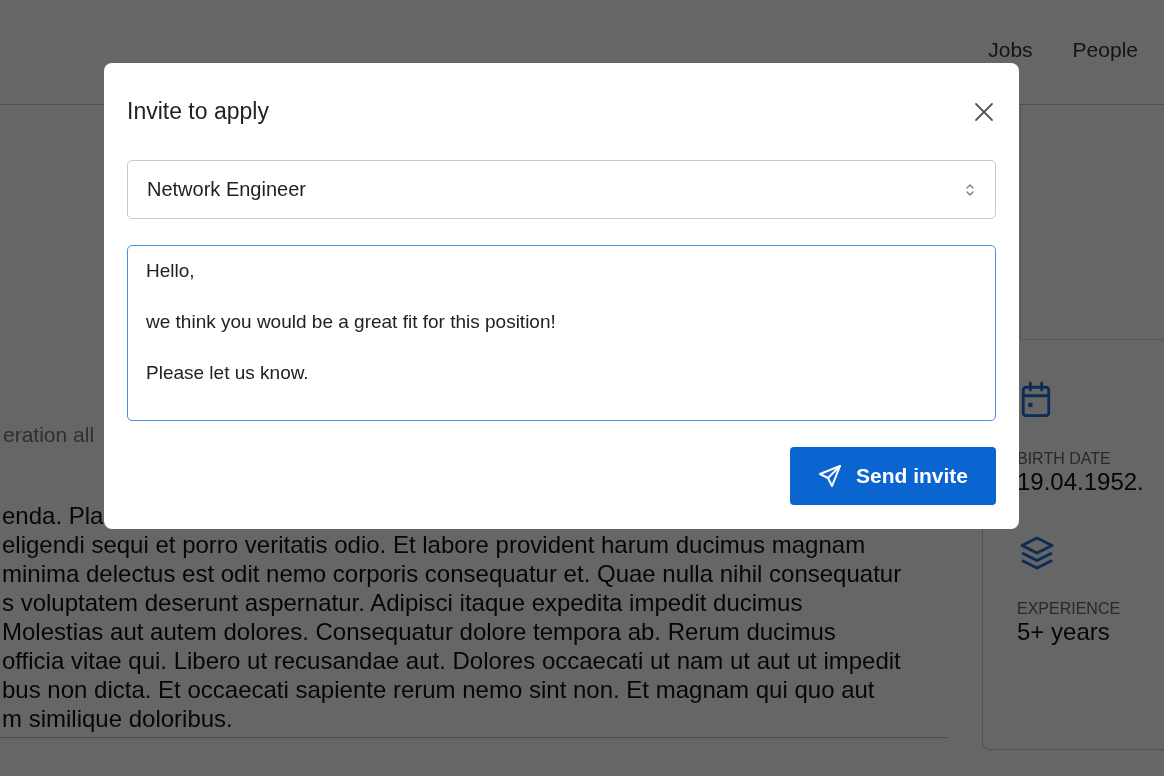 The image size is (1164, 776). Describe the element at coordinates (830, 476) in the screenshot. I see `send-icon` at that location.